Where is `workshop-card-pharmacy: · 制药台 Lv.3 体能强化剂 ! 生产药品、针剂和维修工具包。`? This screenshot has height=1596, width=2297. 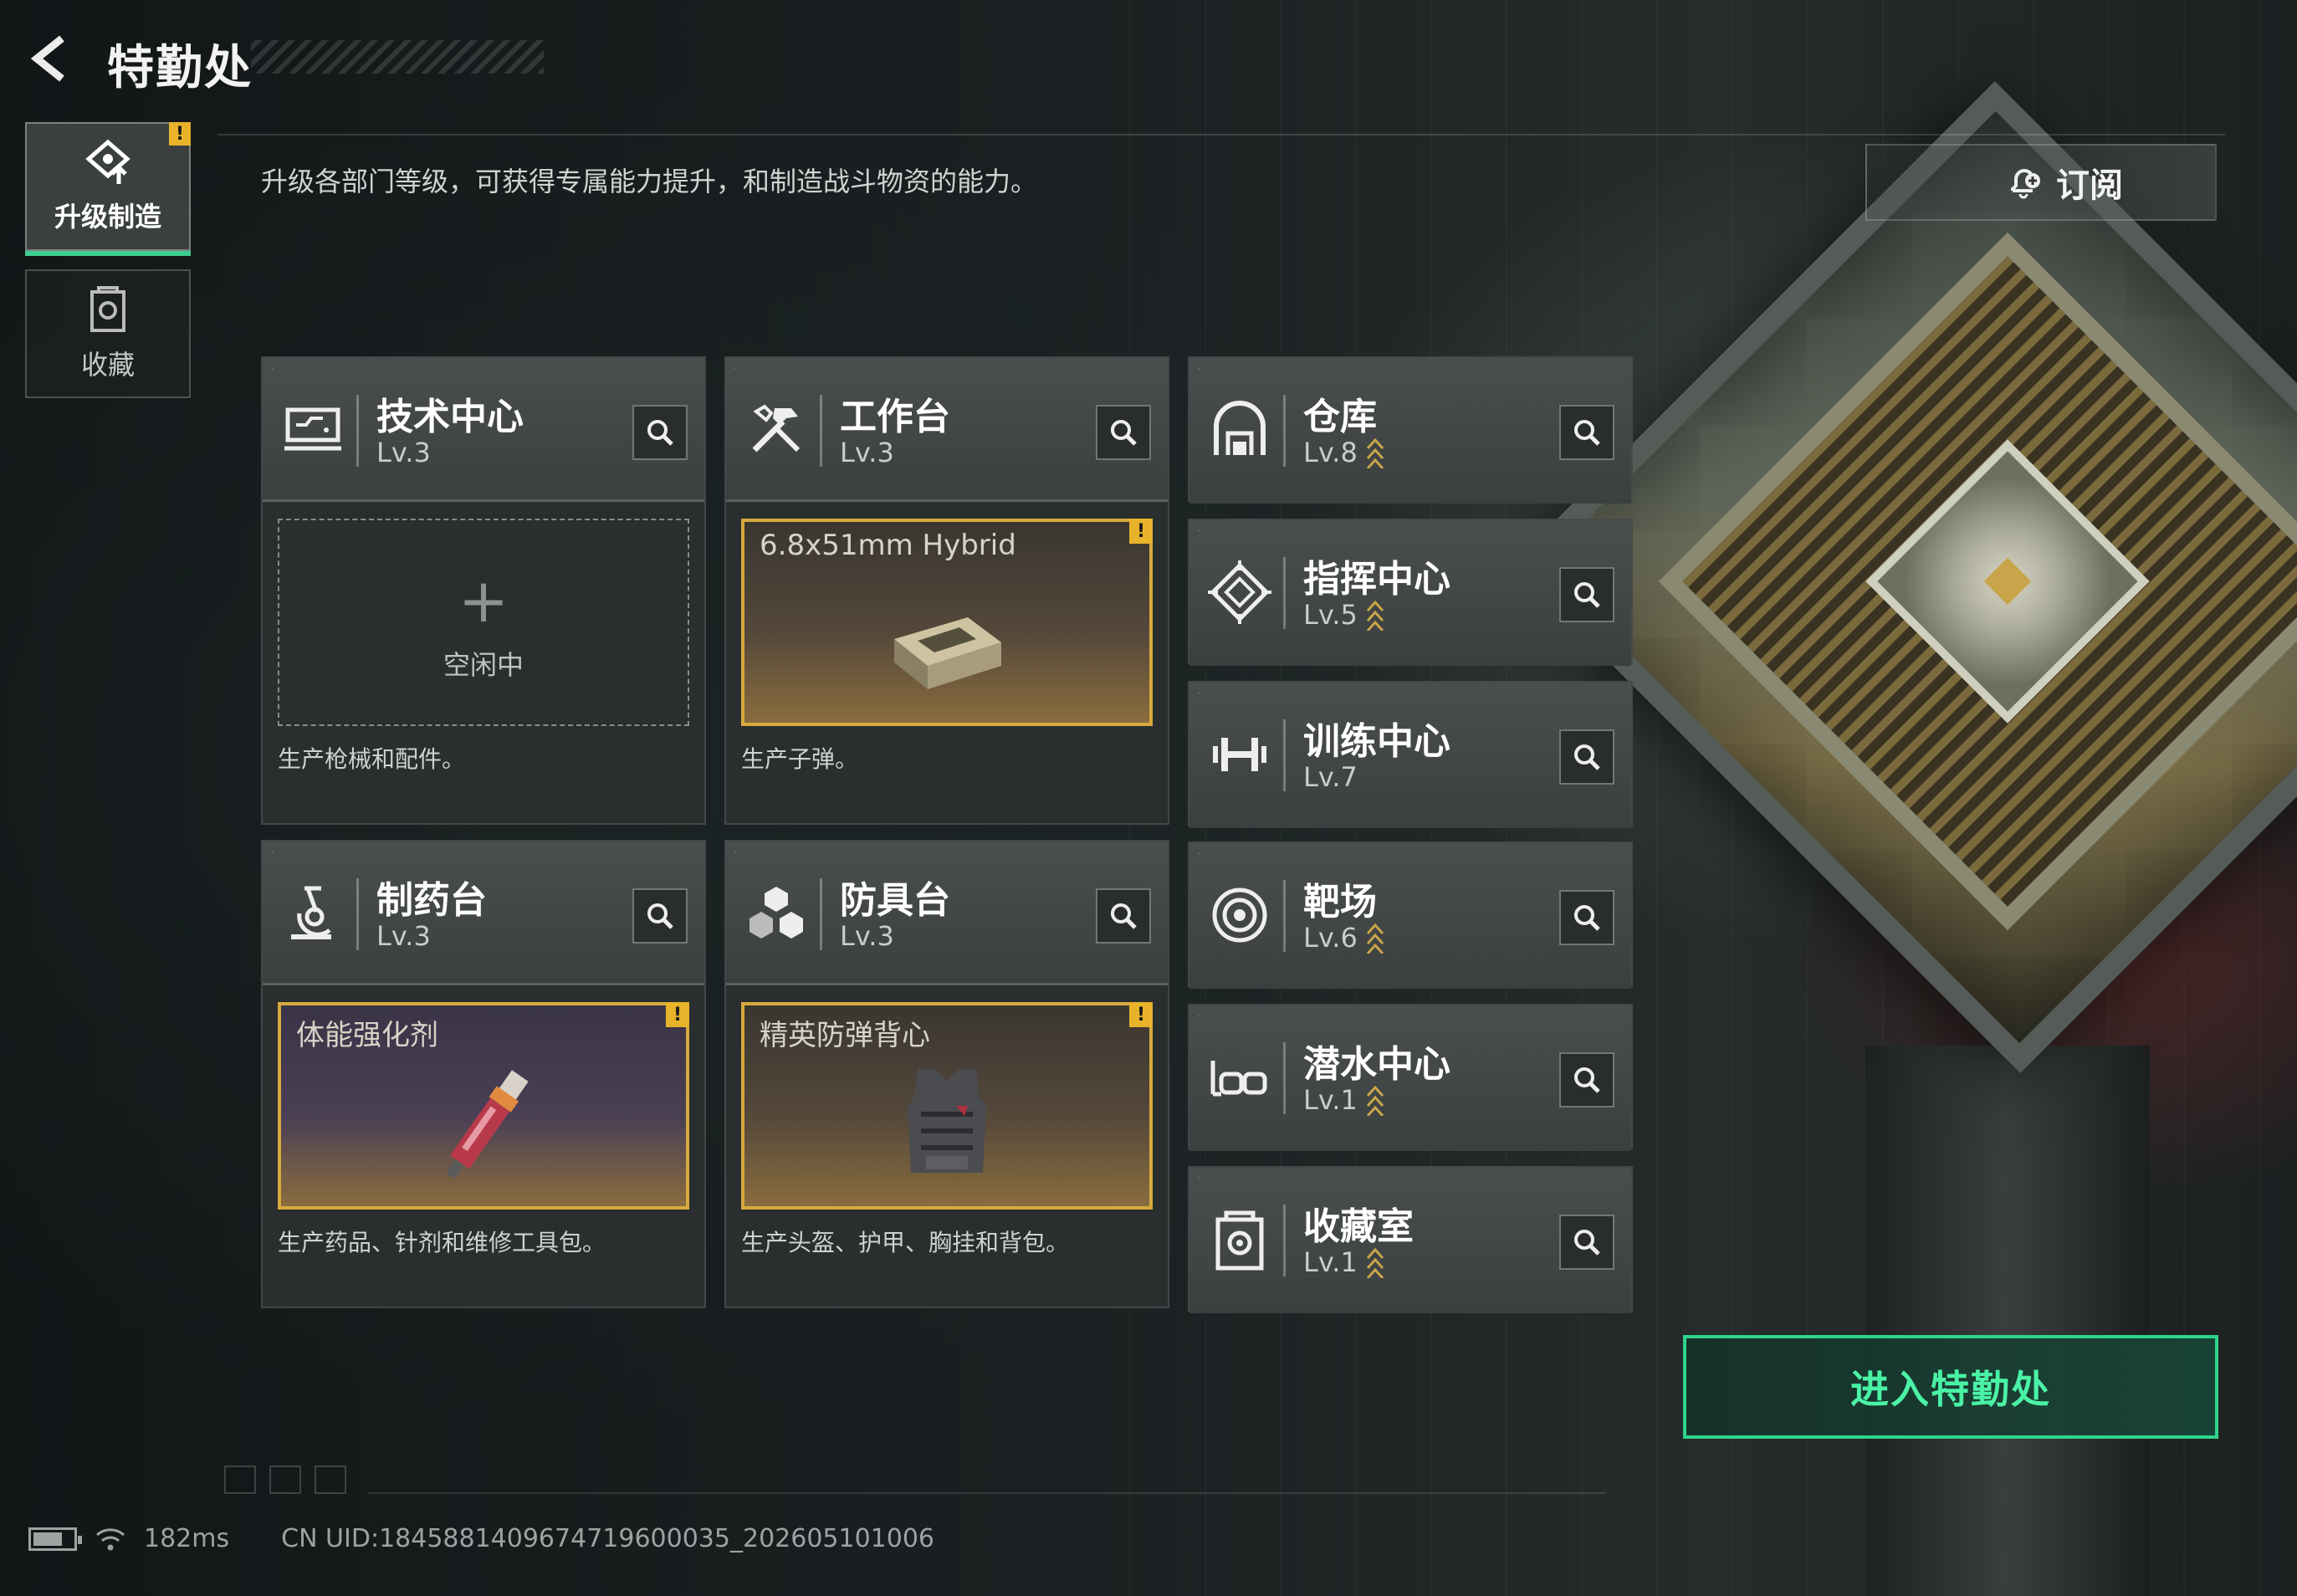 workshop-card-pharmacy: · 制药台 Lv.3 体能强化剂 ! 生产药品、针剂和维修工具包。 is located at coordinates (483, 1074).